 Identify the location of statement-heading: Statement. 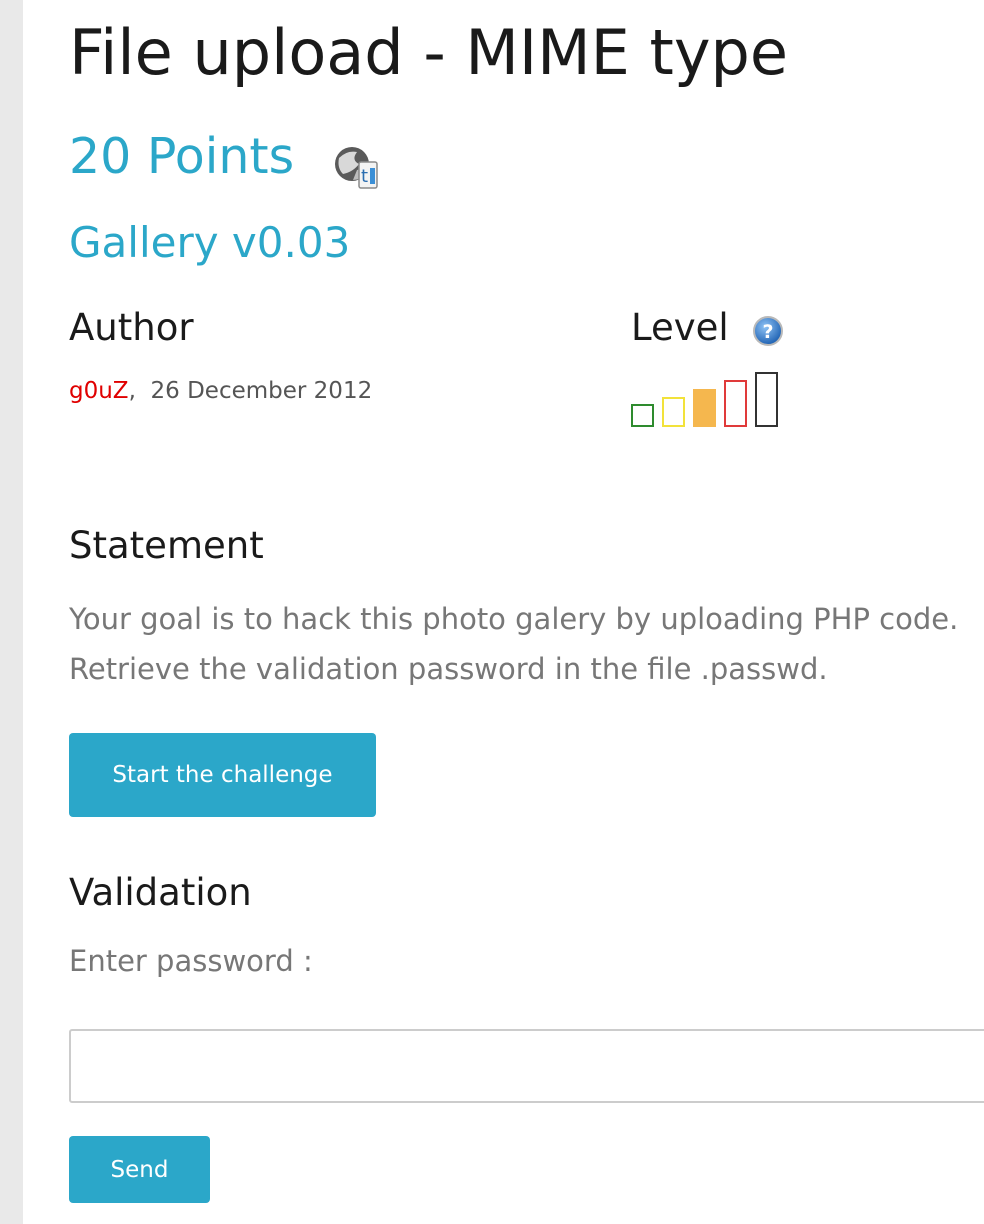
(166, 545).